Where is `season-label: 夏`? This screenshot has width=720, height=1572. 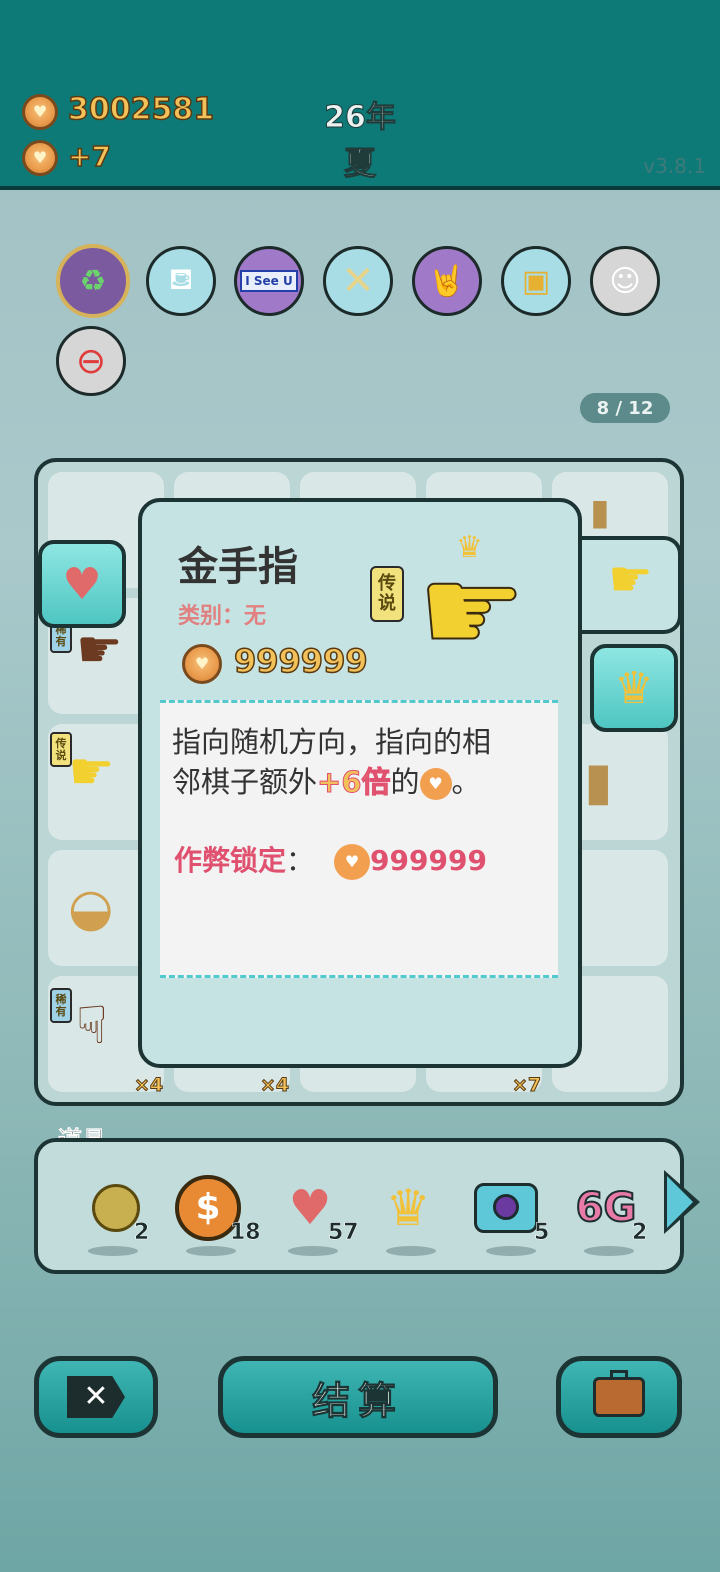 season-label: 夏 is located at coordinates (359, 163).